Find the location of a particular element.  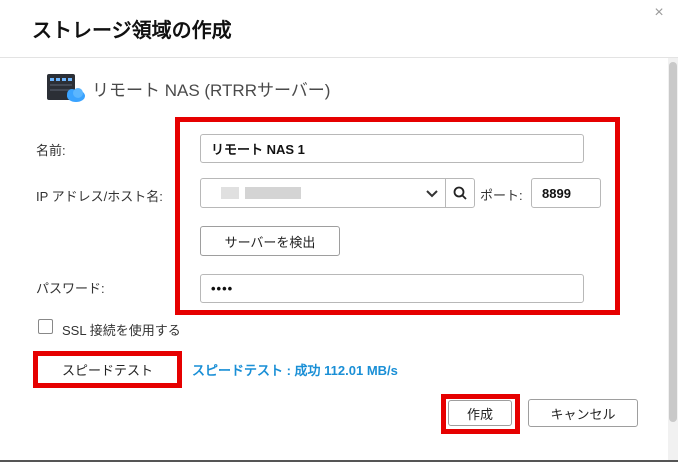

dialog-title: ストレージ領域の作成 is located at coordinates (132, 31).